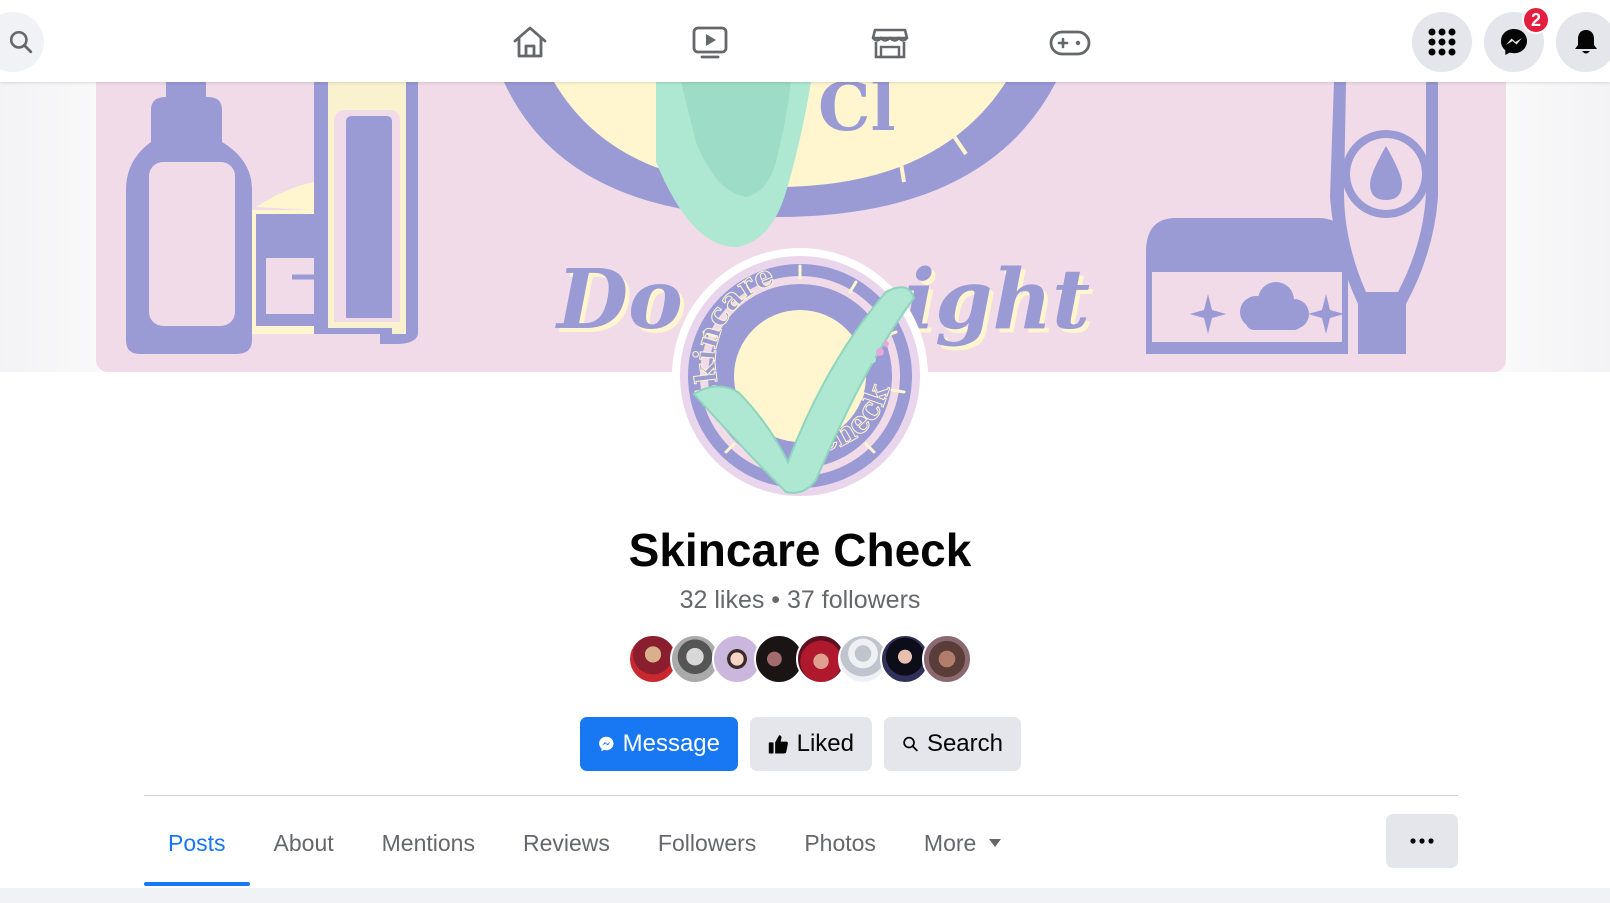  I want to click on liked-label: Liked, so click(825, 743).